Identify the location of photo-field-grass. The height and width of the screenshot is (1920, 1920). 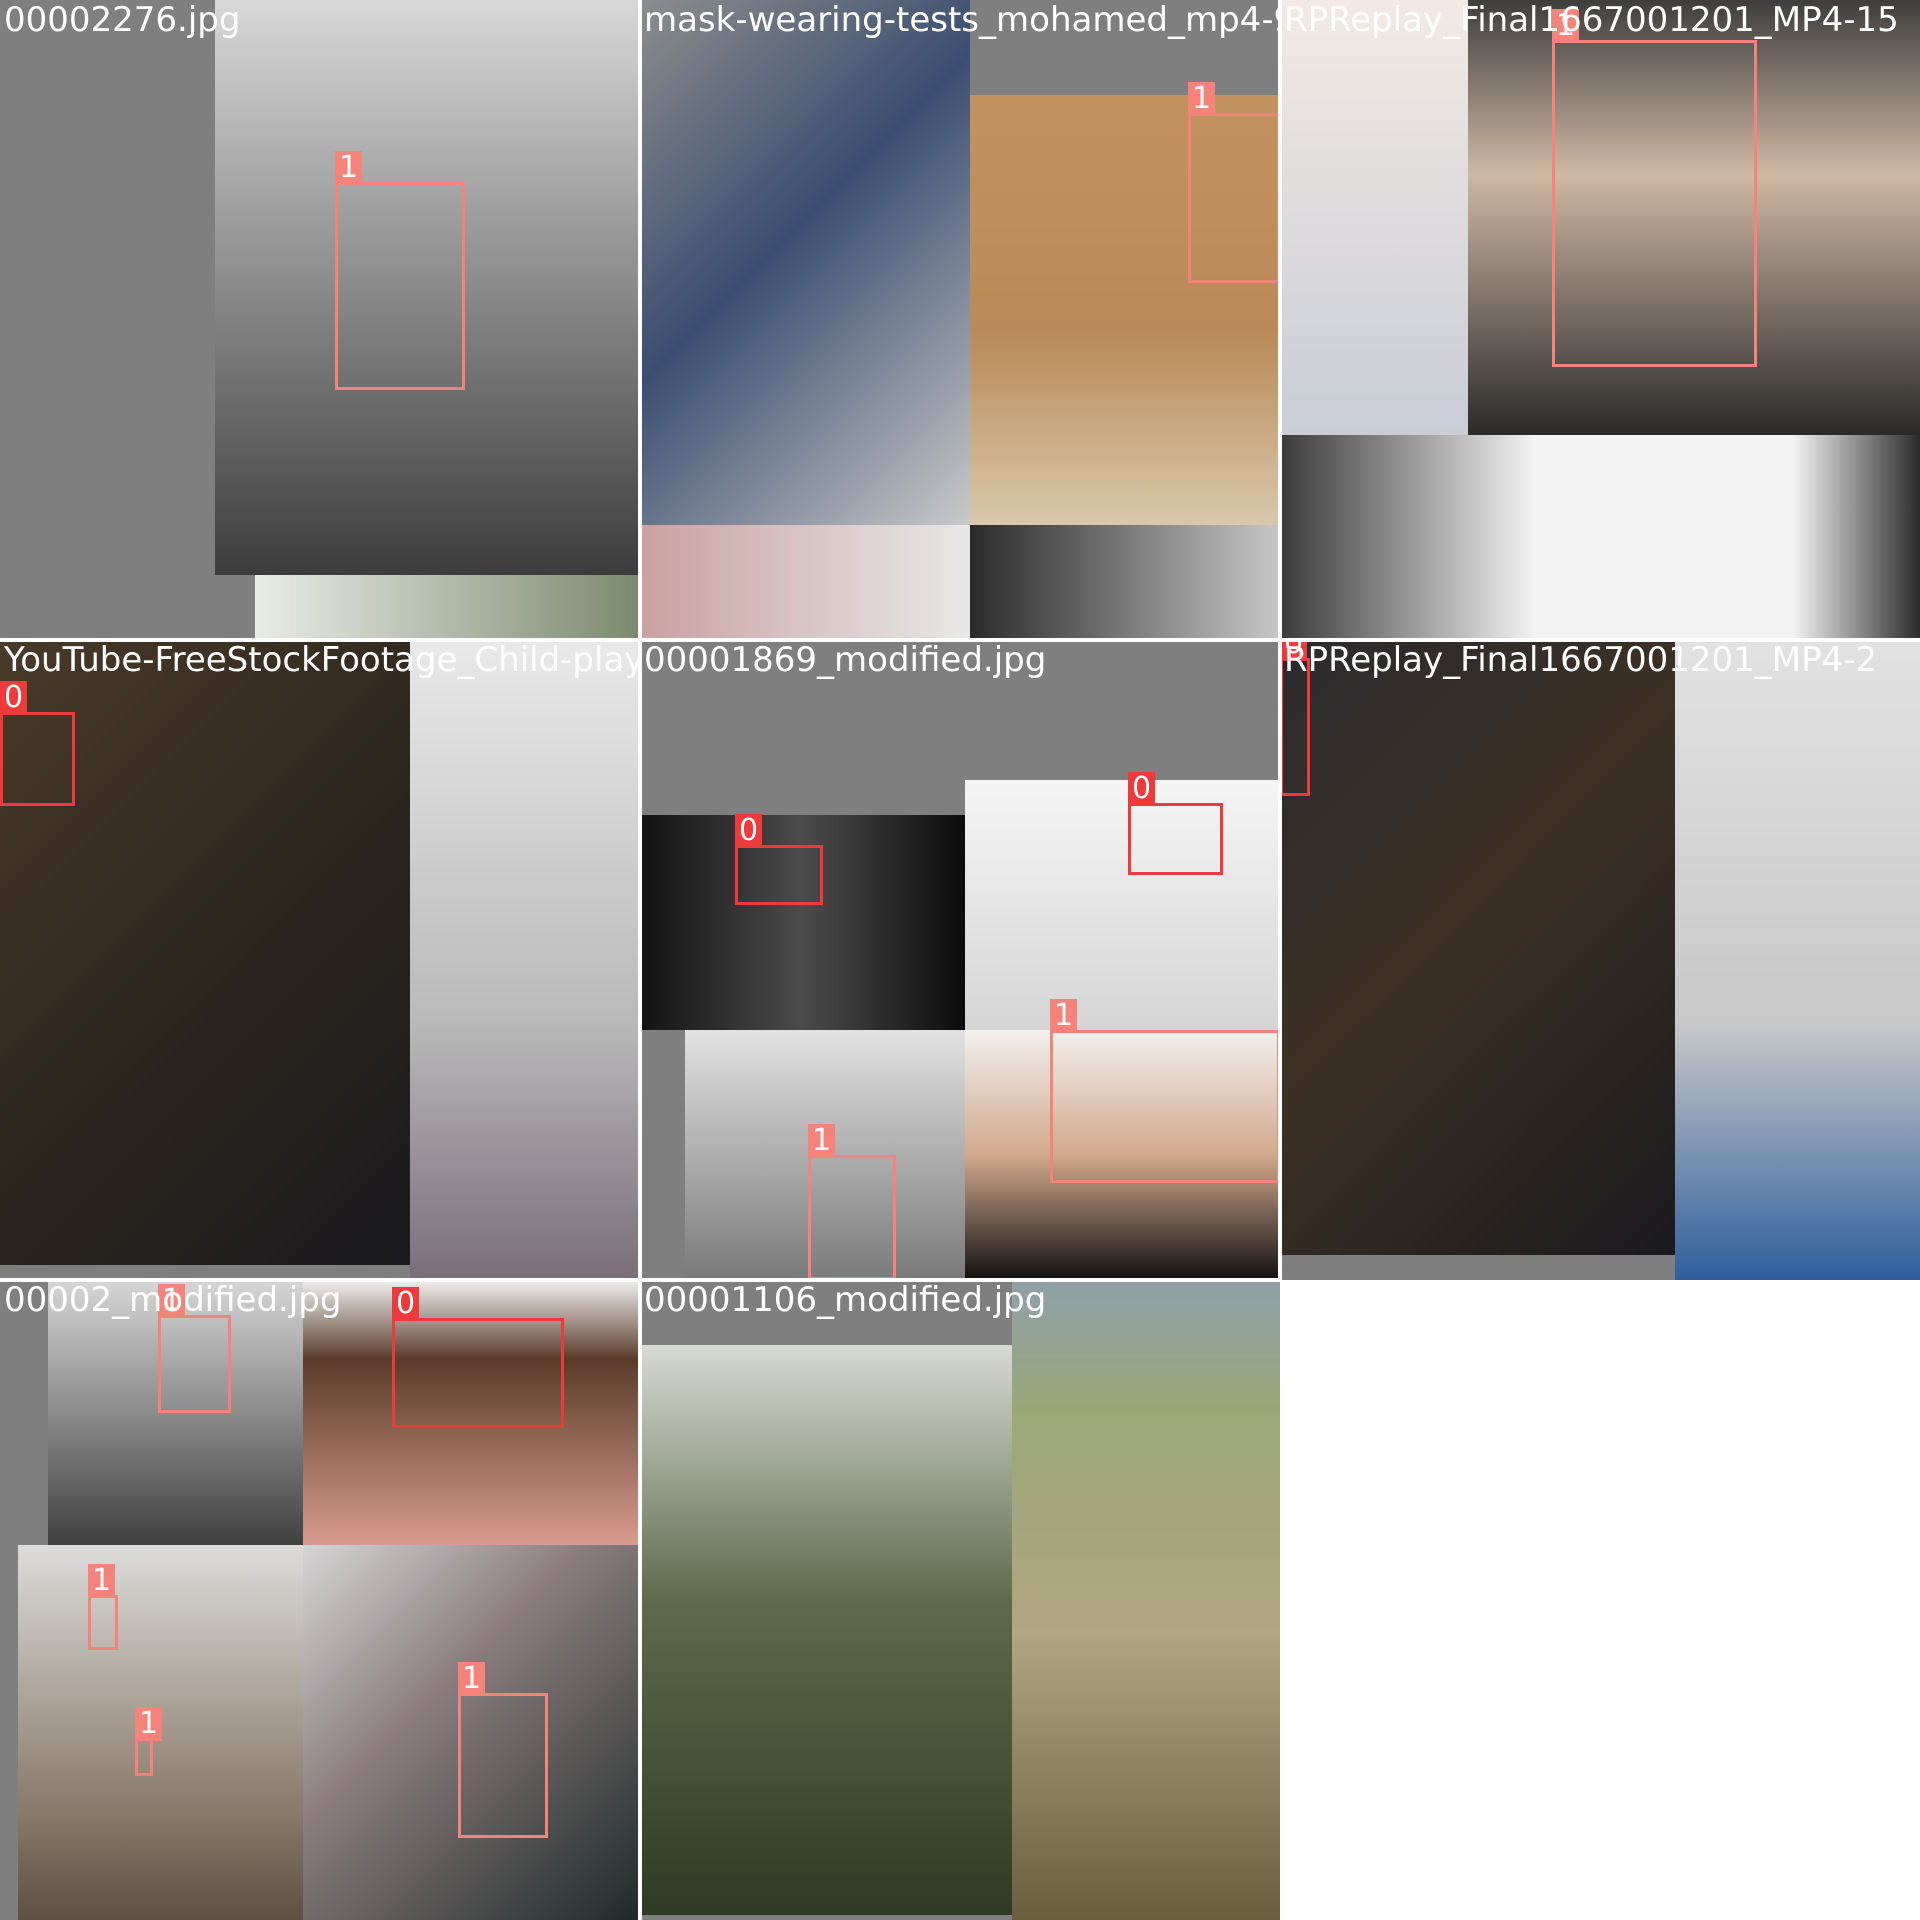
(1146, 1600).